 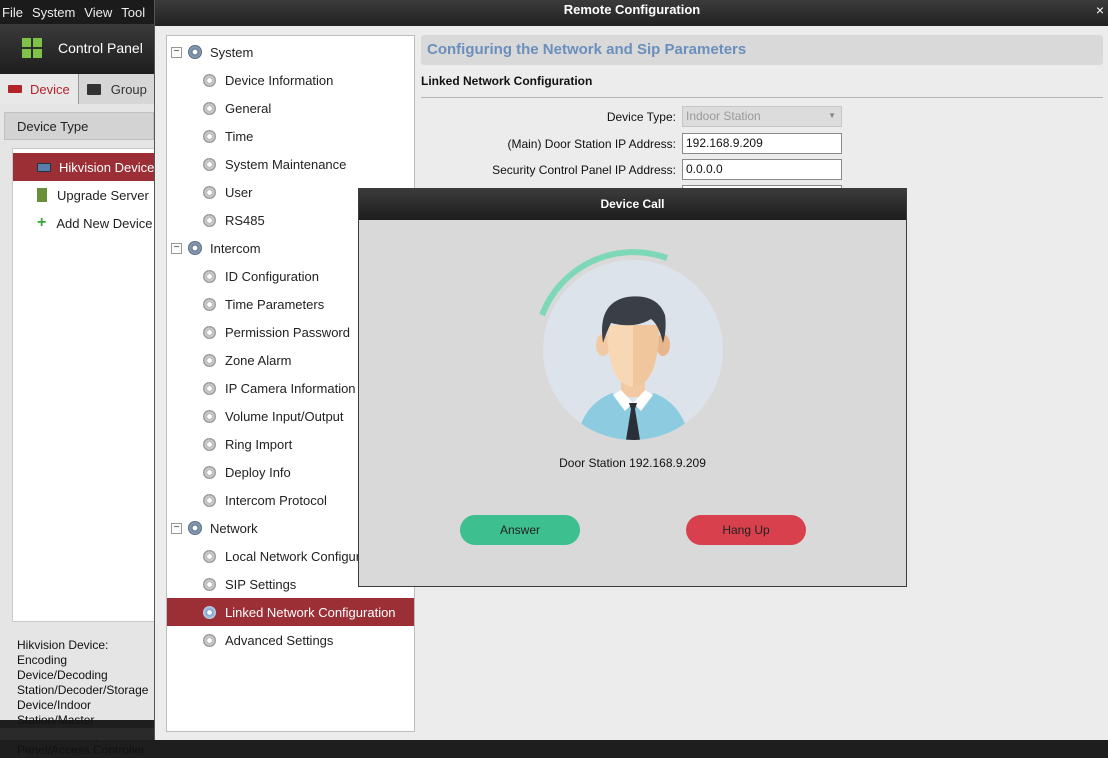 What do you see at coordinates (275, 304) in the screenshot?
I see `tree-item-label: Time Parameters` at bounding box center [275, 304].